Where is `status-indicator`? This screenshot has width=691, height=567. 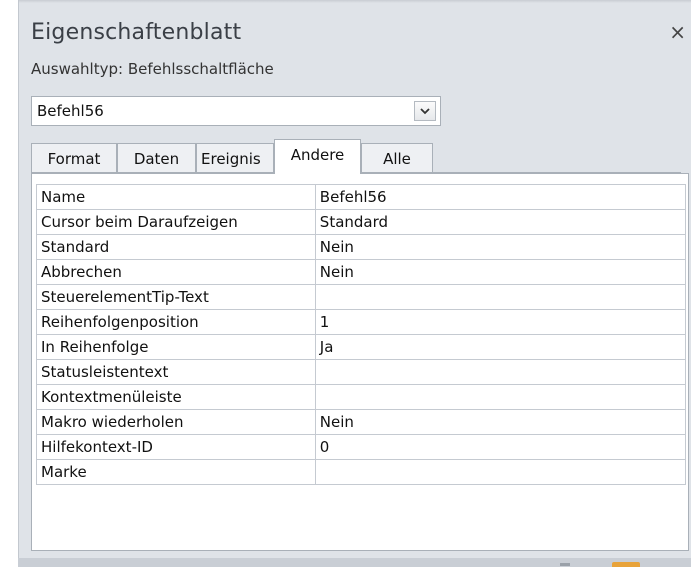
status-indicator is located at coordinates (565, 564).